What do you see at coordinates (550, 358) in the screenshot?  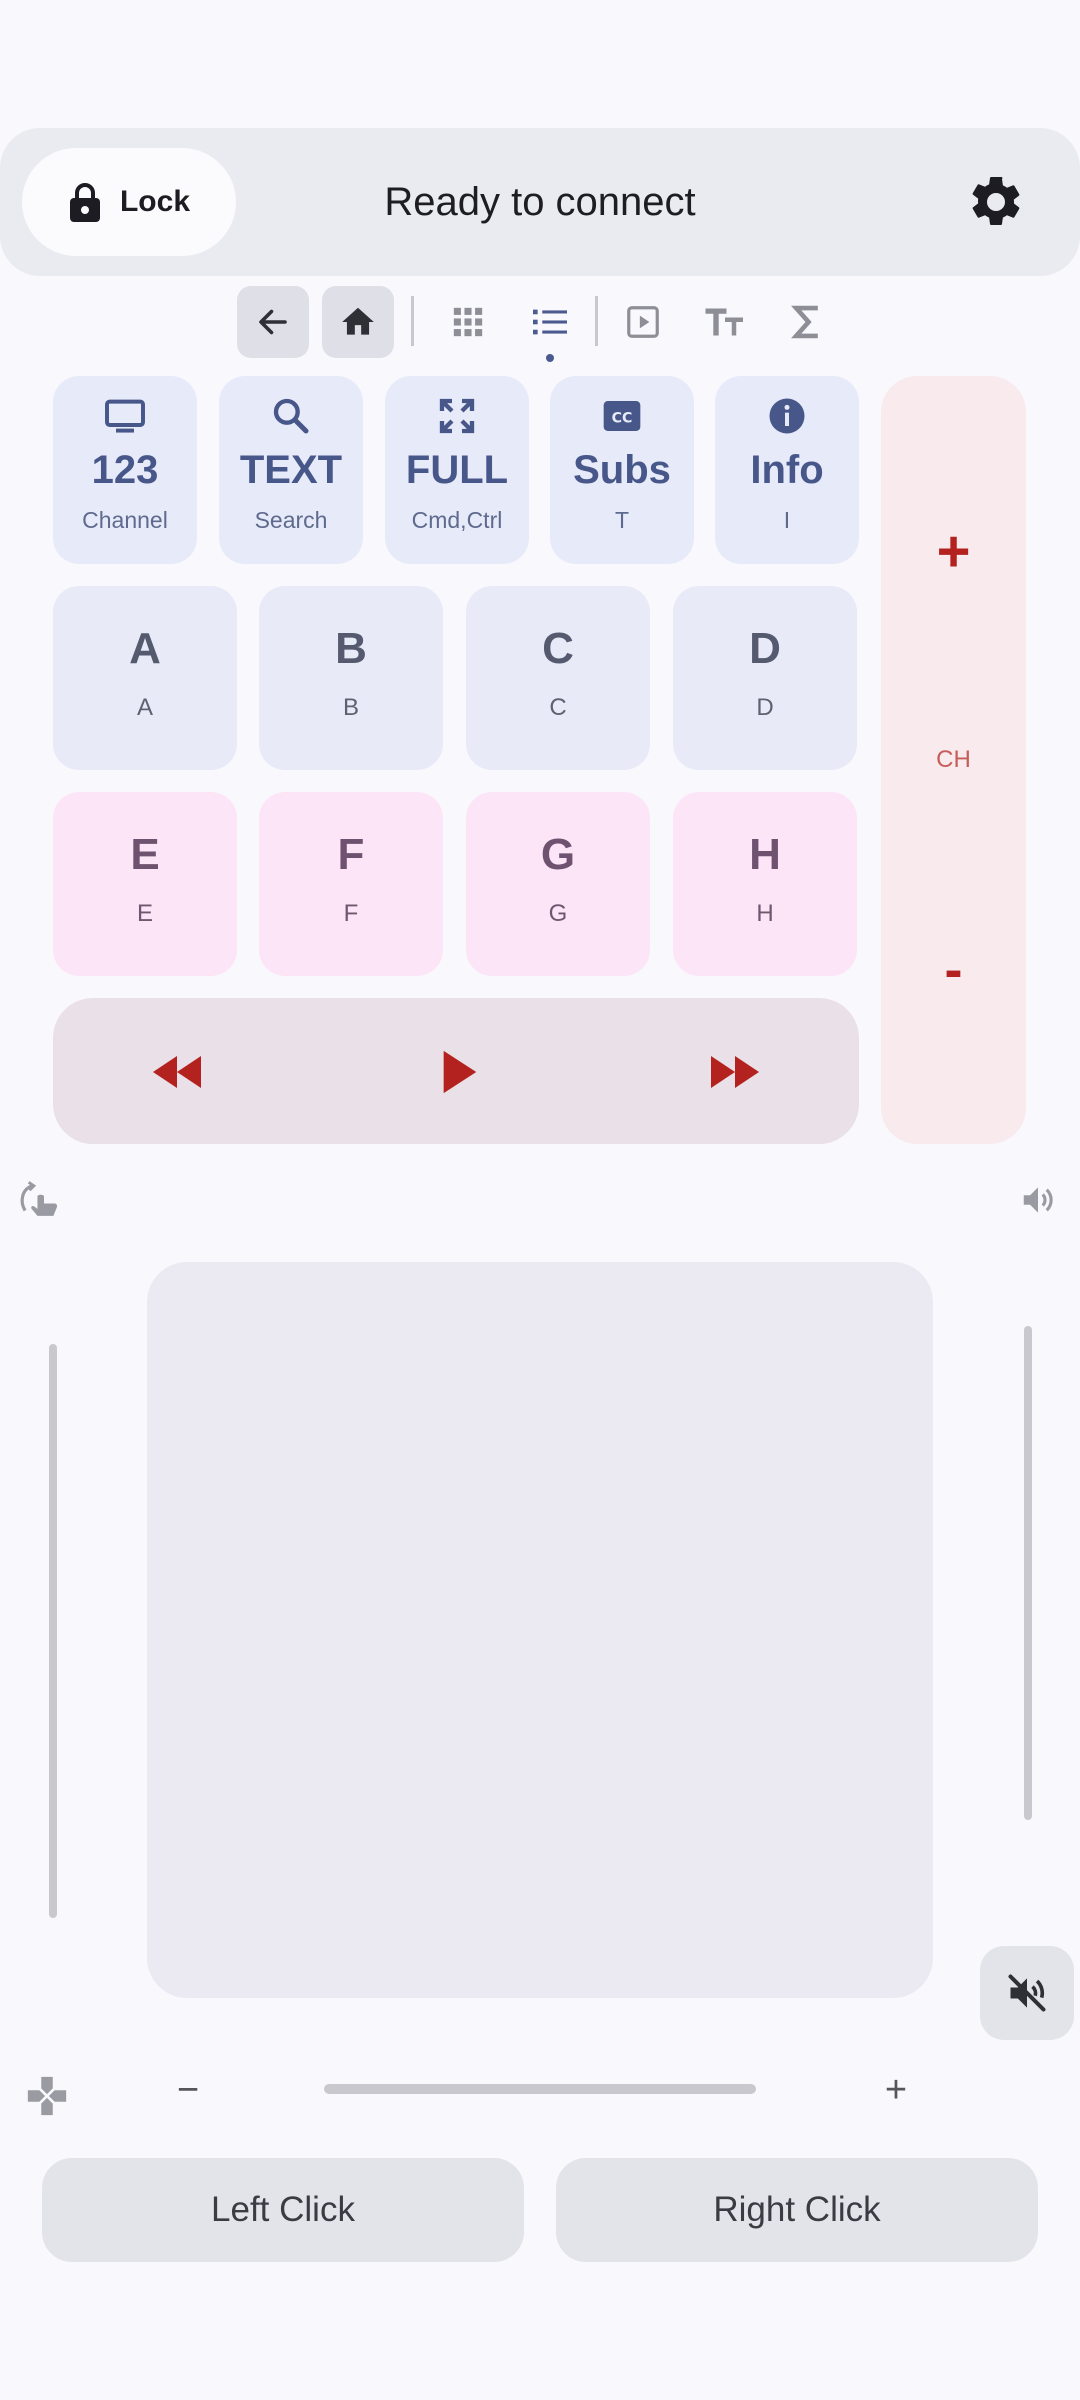 I see `active-page-indicator` at bounding box center [550, 358].